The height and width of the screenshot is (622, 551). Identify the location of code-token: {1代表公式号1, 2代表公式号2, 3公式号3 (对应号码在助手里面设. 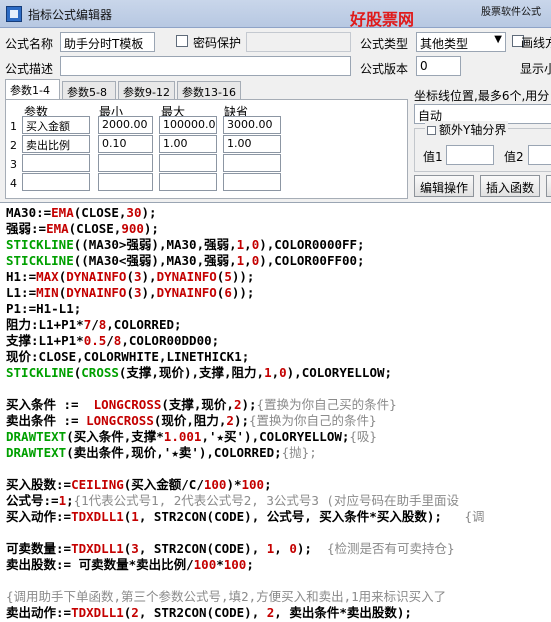
(266, 500).